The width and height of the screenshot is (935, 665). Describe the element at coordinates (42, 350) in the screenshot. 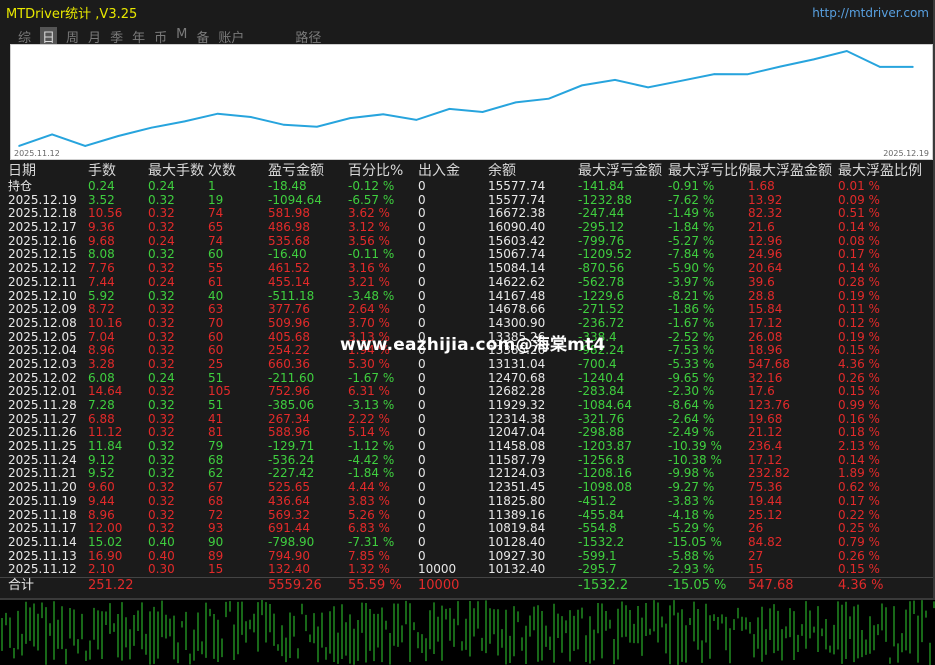

I see `table-cell: 2025.12.04` at that location.